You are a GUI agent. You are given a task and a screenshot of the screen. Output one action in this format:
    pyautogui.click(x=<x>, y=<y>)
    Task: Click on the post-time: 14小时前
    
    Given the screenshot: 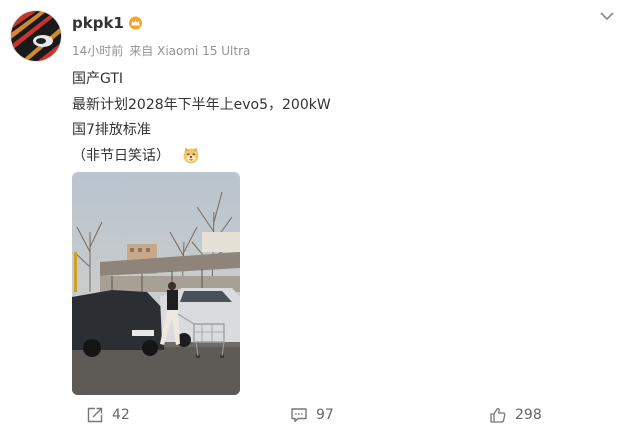 What is the action you would take?
    pyautogui.click(x=97, y=50)
    